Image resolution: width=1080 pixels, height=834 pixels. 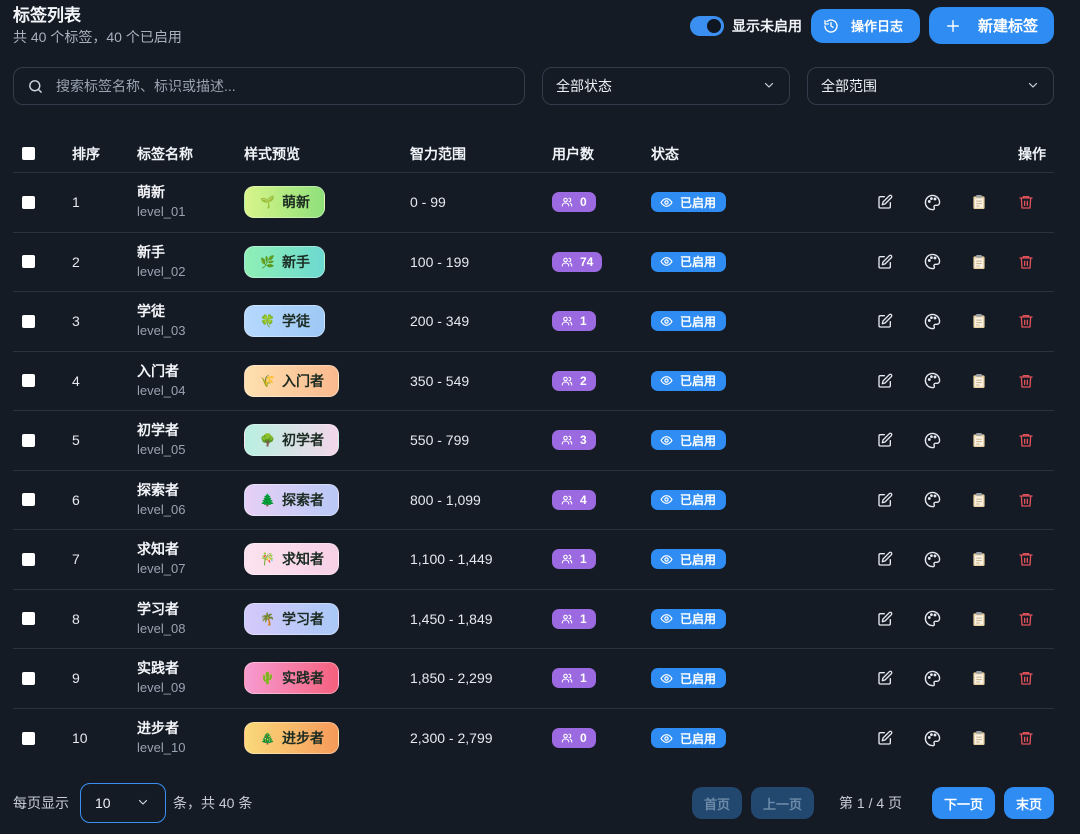 What do you see at coordinates (302, 738) in the screenshot?
I see `tag-preview-label: 进步者` at bounding box center [302, 738].